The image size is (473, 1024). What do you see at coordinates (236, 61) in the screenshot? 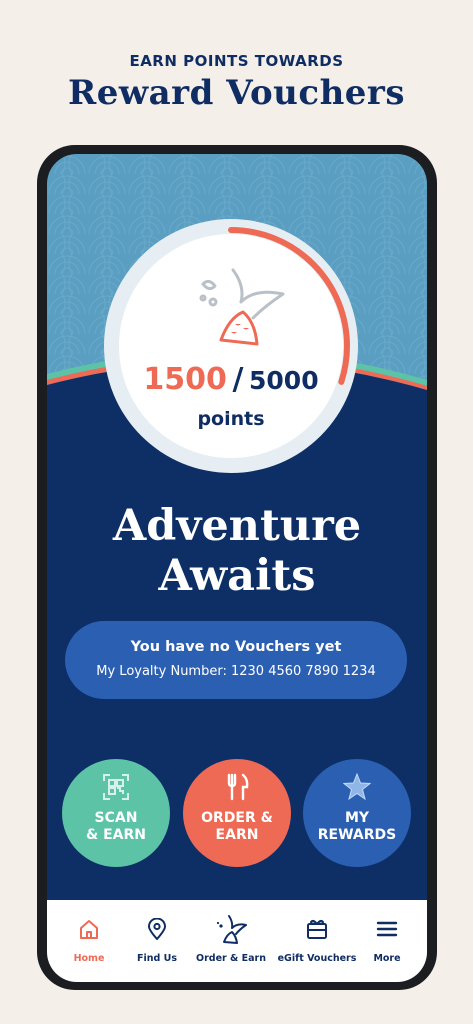
I see `promo-subtitle: EARN POINTS TOWARDS` at bounding box center [236, 61].